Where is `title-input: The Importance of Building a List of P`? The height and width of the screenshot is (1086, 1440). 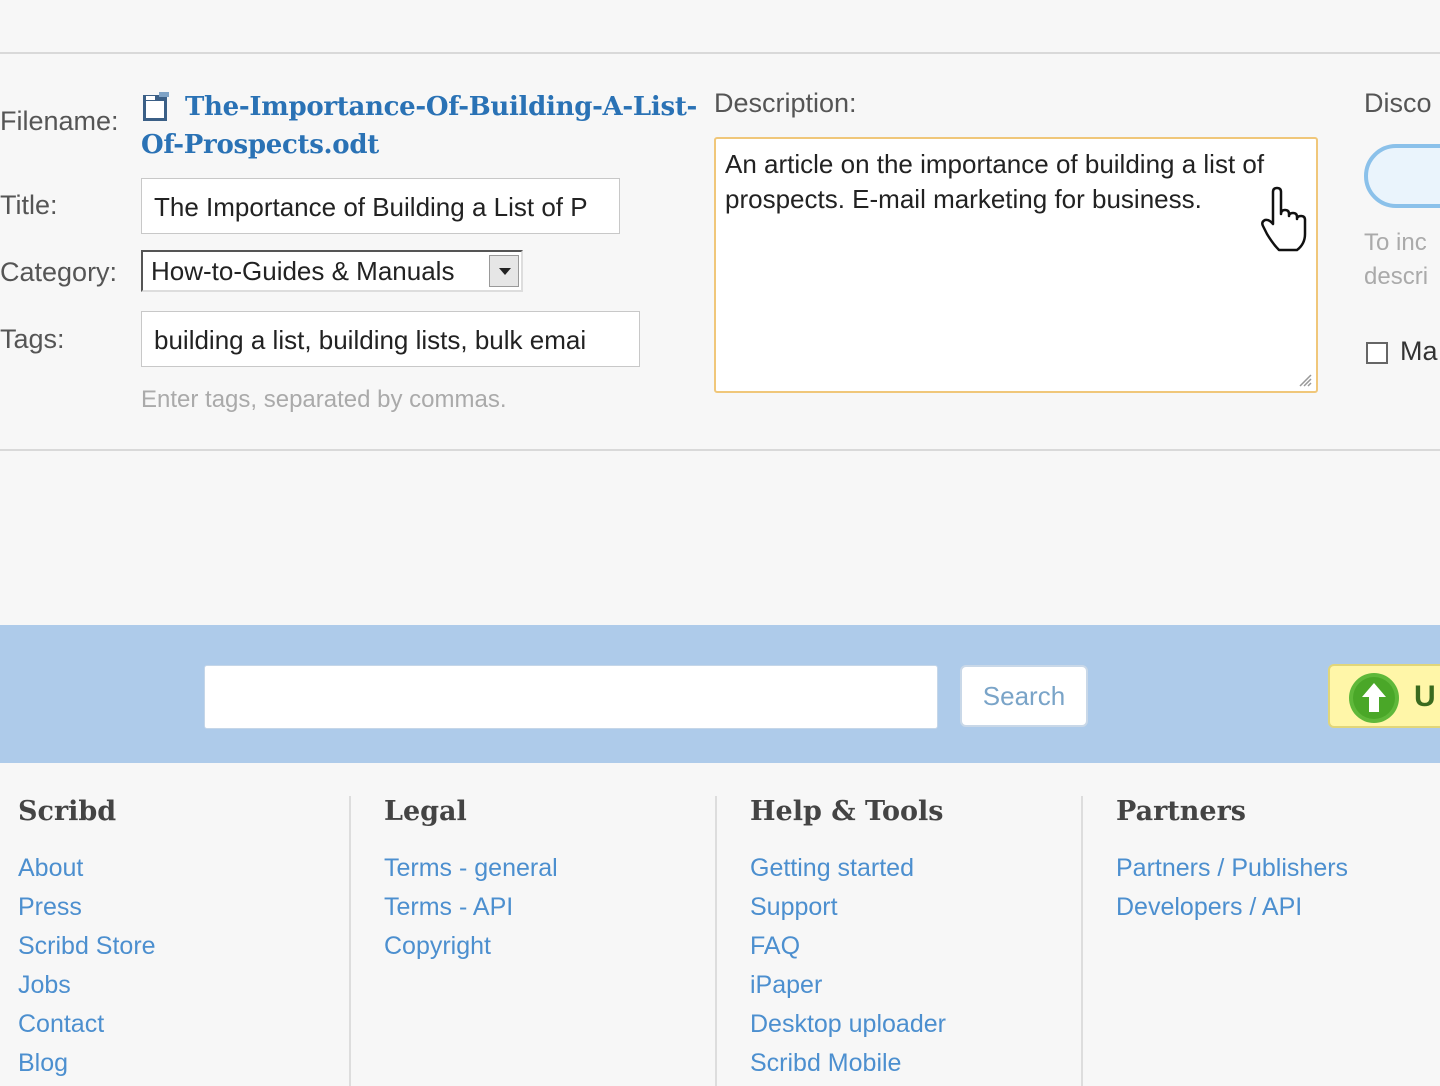
title-input: The Importance of Building a List of P is located at coordinates (380, 206).